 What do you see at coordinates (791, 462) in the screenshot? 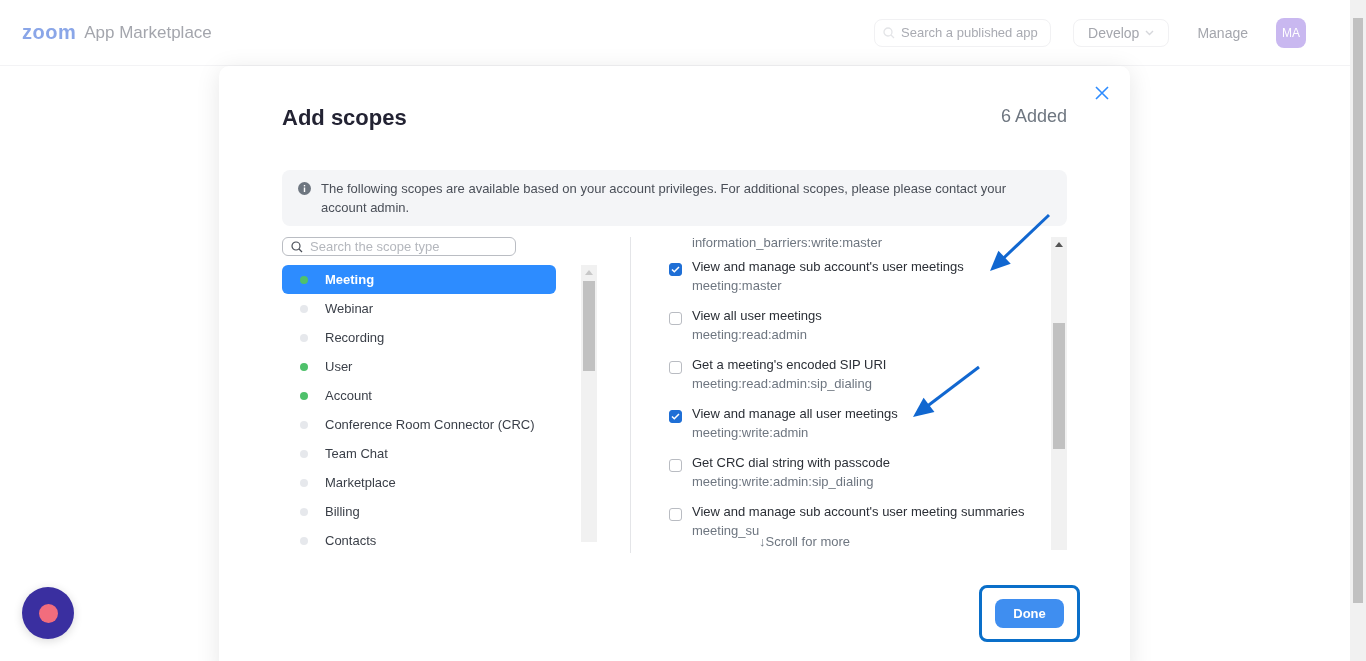
I see `scope-title: Get CRC dial string with passcode` at bounding box center [791, 462].